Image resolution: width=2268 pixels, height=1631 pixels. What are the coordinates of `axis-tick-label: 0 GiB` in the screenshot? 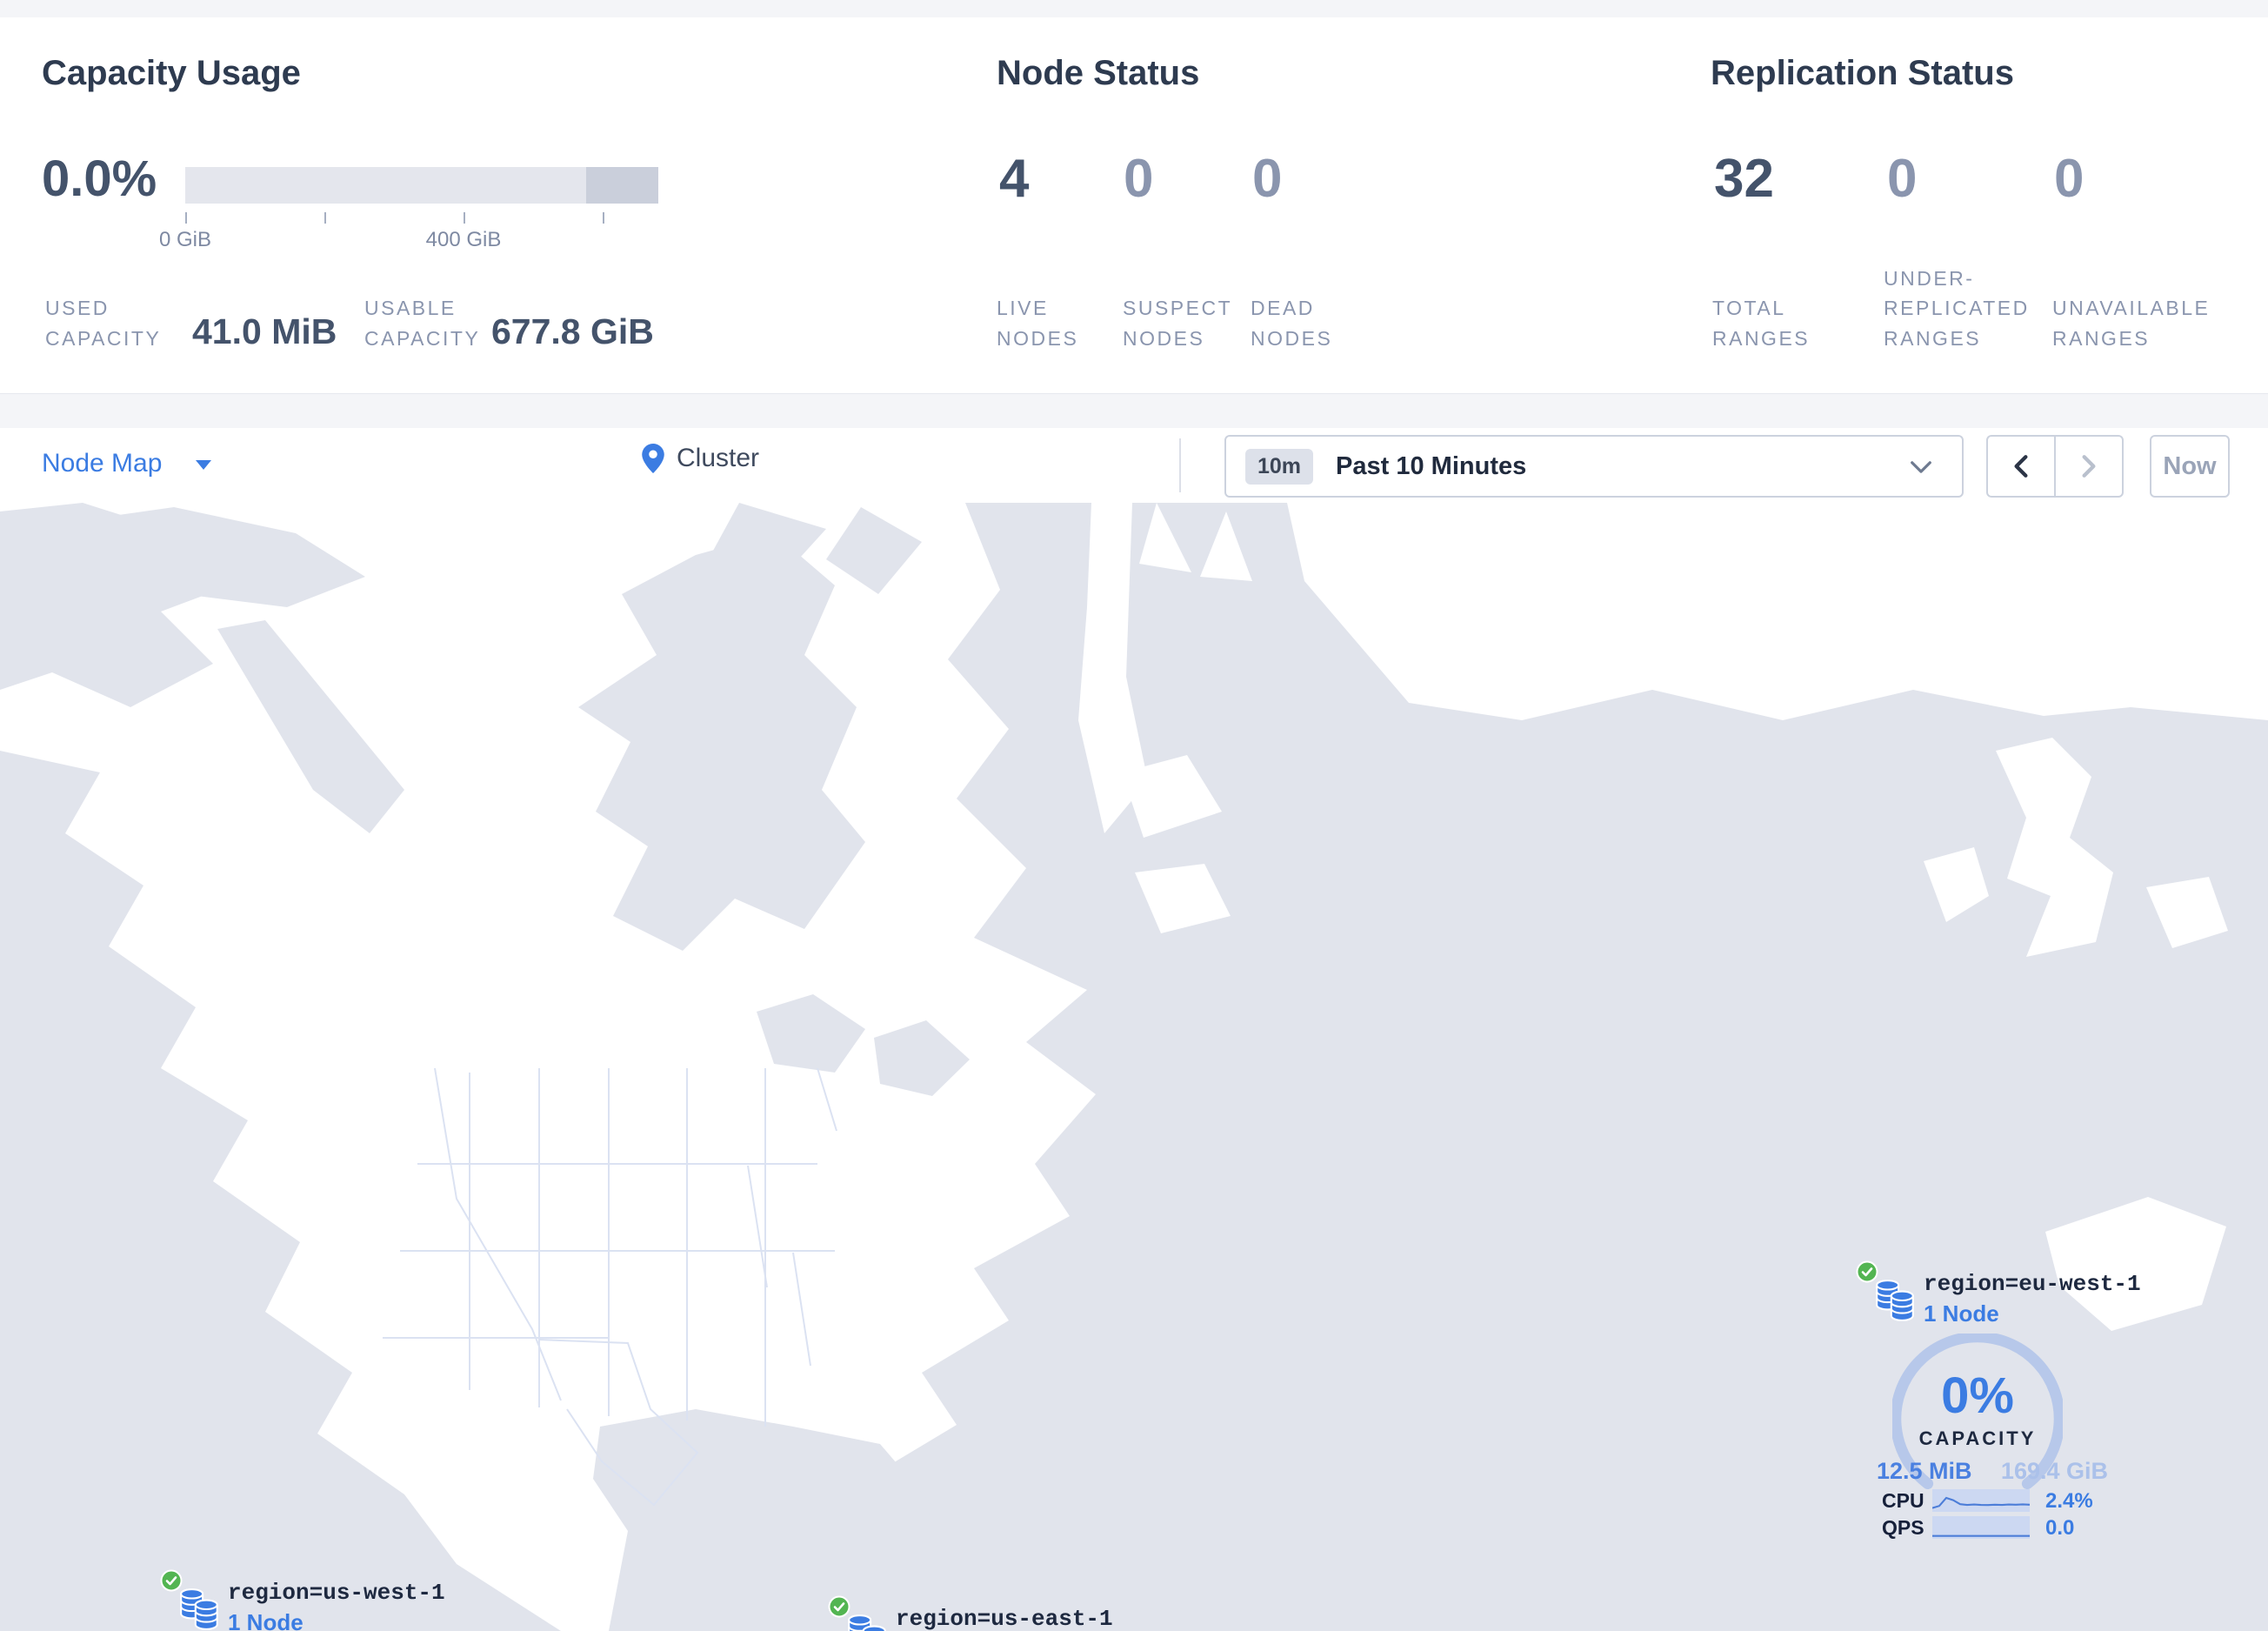 It's located at (185, 239).